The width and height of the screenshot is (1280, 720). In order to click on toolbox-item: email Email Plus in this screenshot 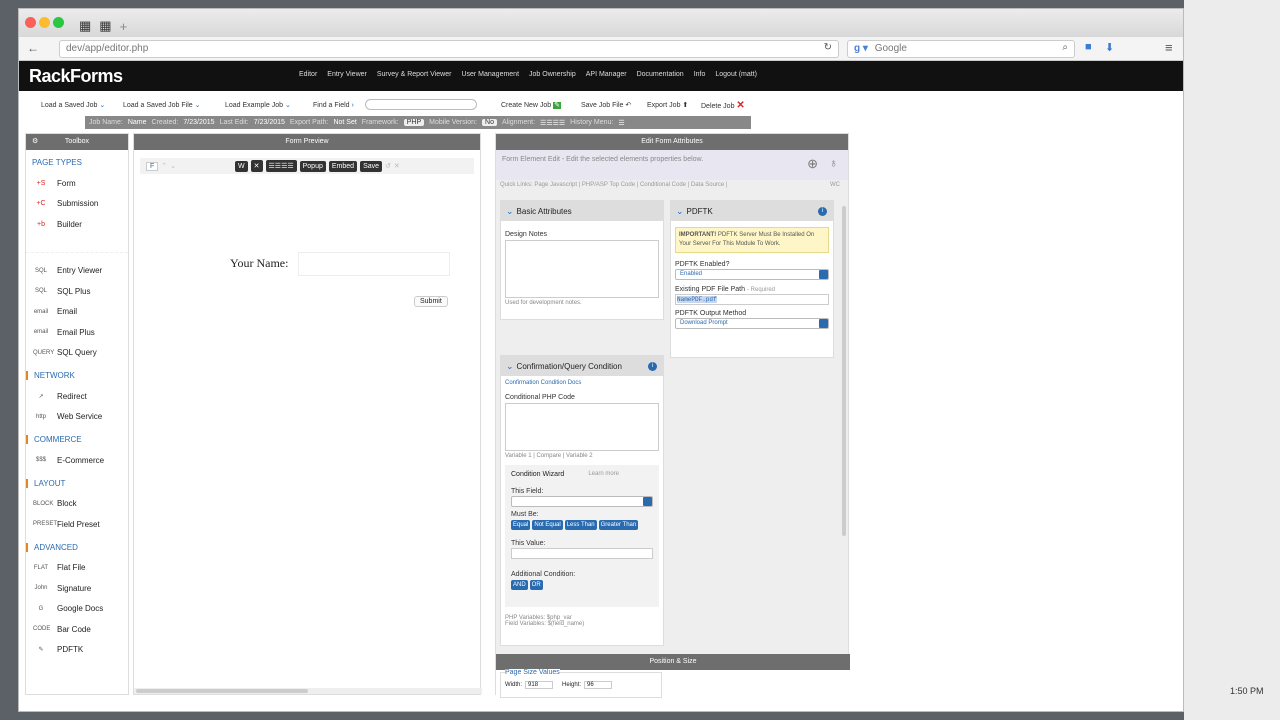, I will do `click(77, 332)`.